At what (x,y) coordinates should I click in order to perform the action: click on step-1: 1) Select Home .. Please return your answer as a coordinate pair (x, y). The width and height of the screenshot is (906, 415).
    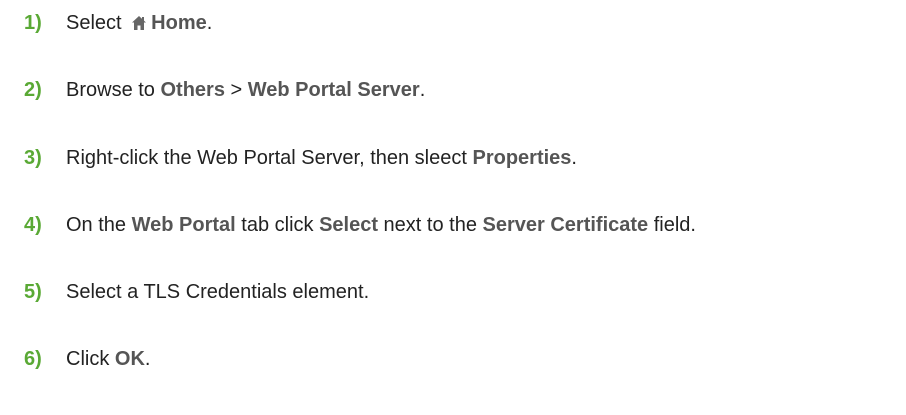
    Looking at the image, I should click on (118, 23).